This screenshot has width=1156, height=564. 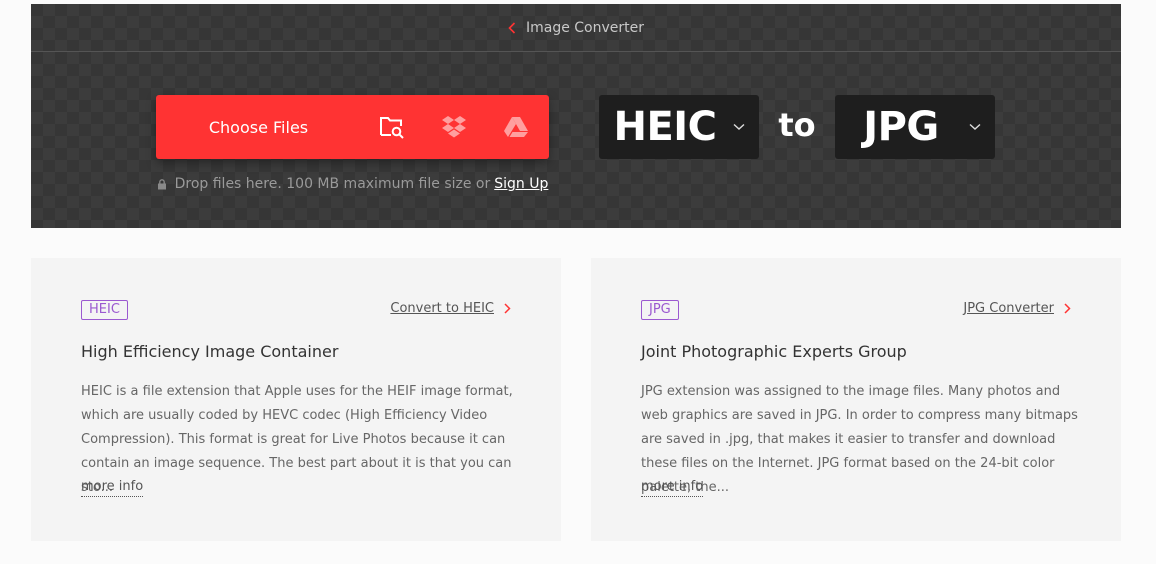 I want to click on chevron-left-icon, so click(x=512, y=27).